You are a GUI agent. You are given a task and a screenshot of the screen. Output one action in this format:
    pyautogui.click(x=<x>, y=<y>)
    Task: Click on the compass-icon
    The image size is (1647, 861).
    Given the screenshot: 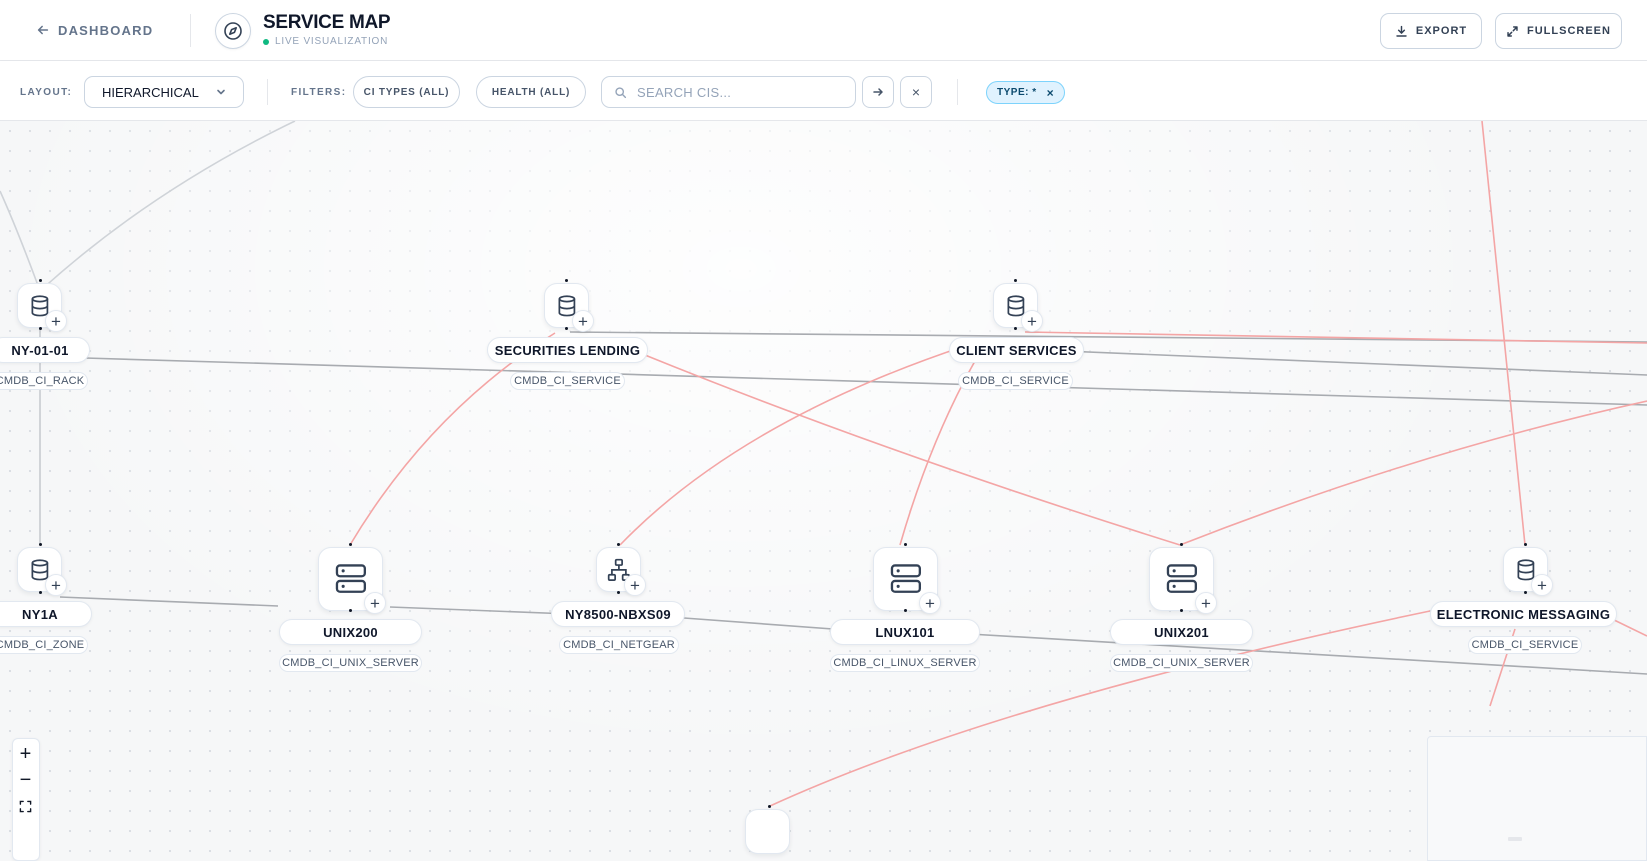 What is the action you would take?
    pyautogui.click(x=233, y=31)
    